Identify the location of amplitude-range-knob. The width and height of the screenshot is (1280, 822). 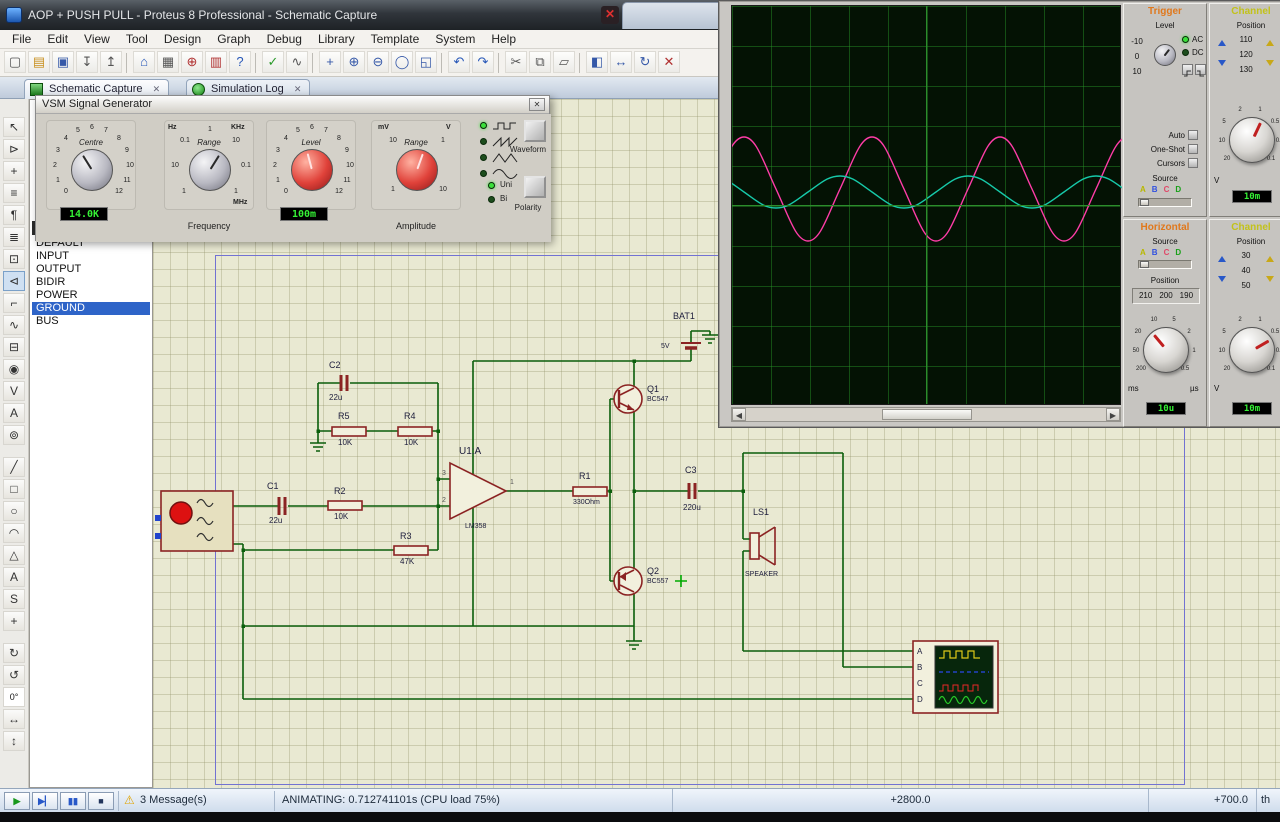
(417, 170).